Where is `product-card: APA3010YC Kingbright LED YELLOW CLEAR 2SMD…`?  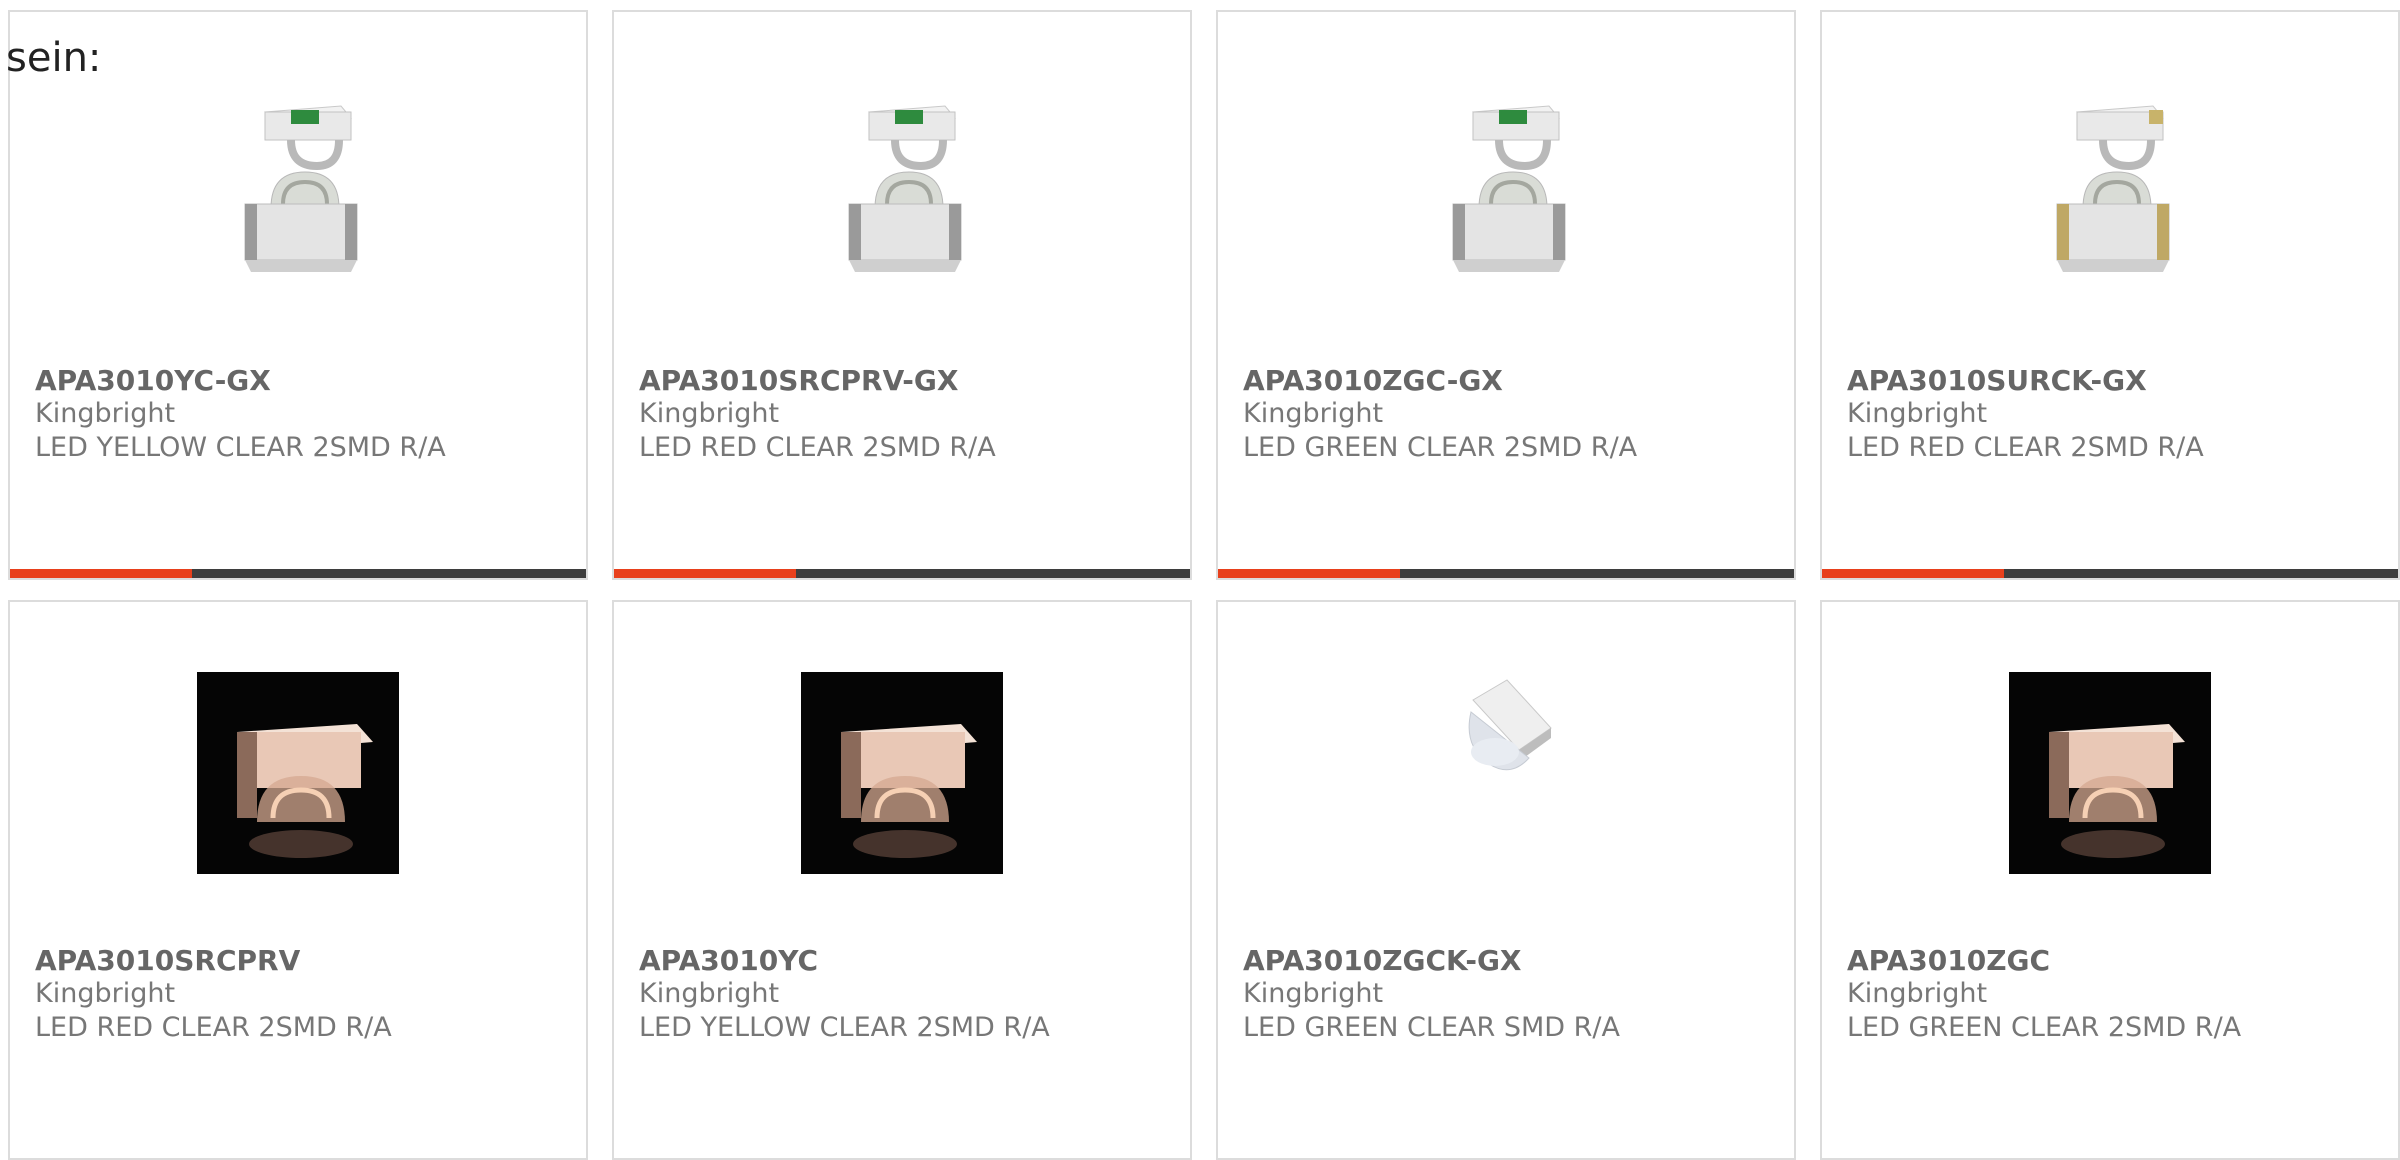 product-card: APA3010YC Kingbright LED YELLOW CLEAR 2SMD… is located at coordinates (902, 880).